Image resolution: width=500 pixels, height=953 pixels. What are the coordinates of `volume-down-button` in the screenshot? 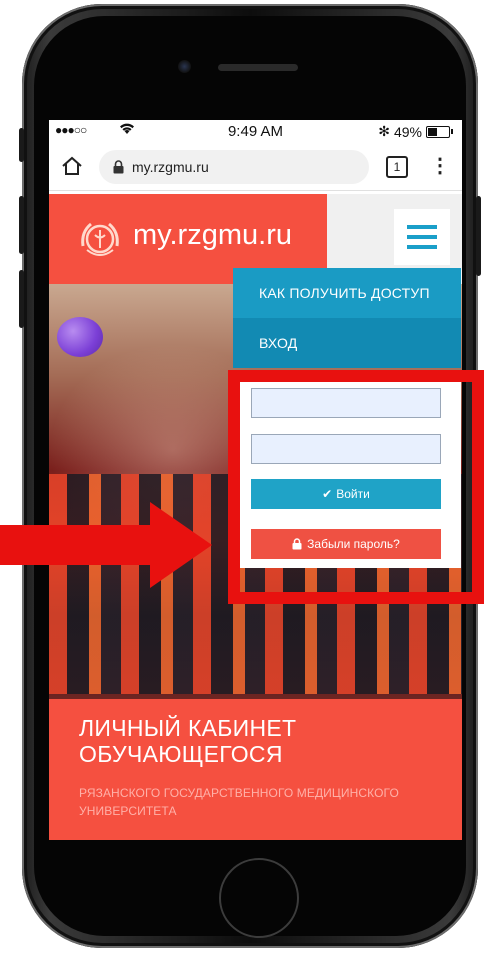 It's located at (21, 299).